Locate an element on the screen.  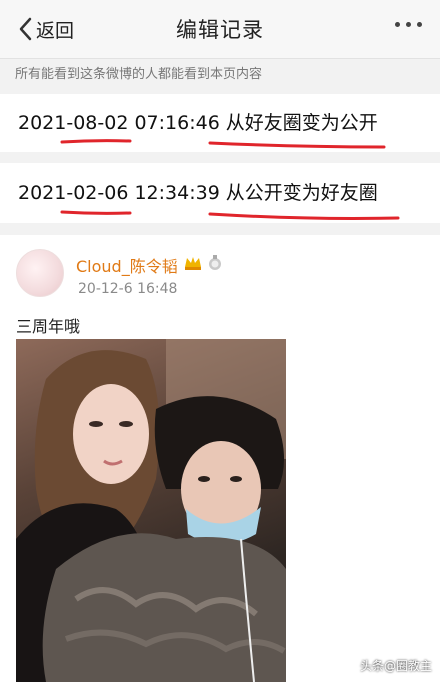
medal-badge-icon is located at coordinates (215, 265).